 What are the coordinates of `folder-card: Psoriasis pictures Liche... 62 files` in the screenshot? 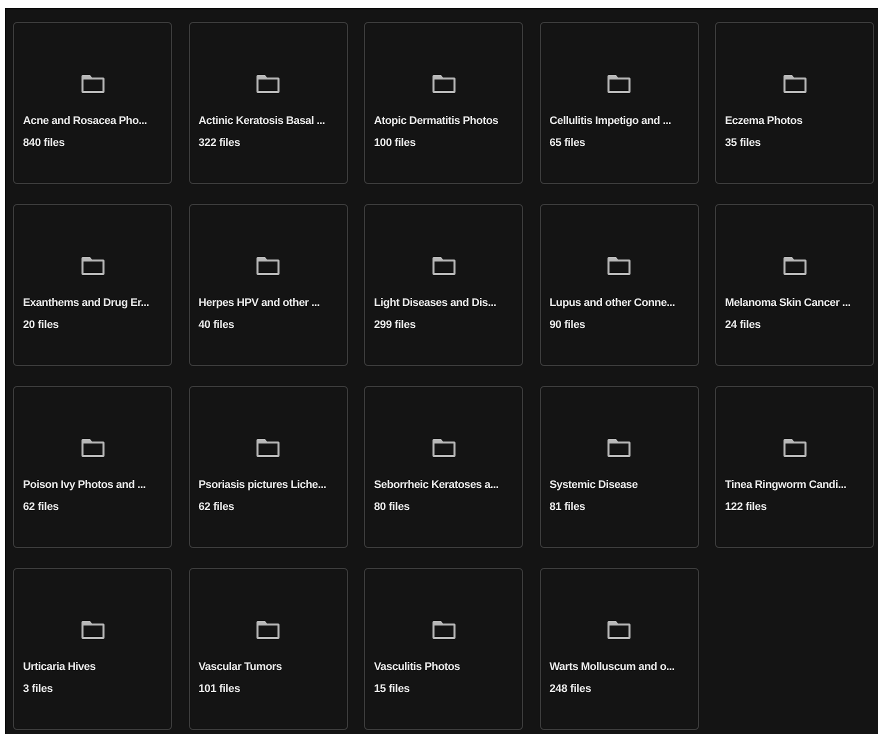 It's located at (268, 467).